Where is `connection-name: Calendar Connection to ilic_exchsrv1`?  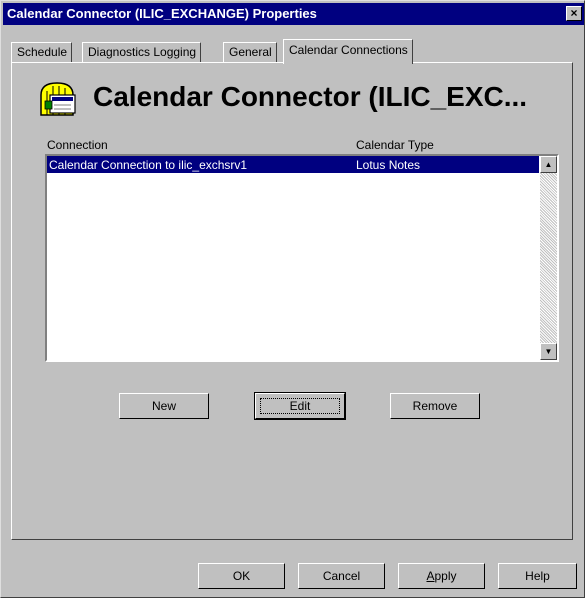 connection-name: Calendar Connection to ilic_exchsrv1 is located at coordinates (148, 165).